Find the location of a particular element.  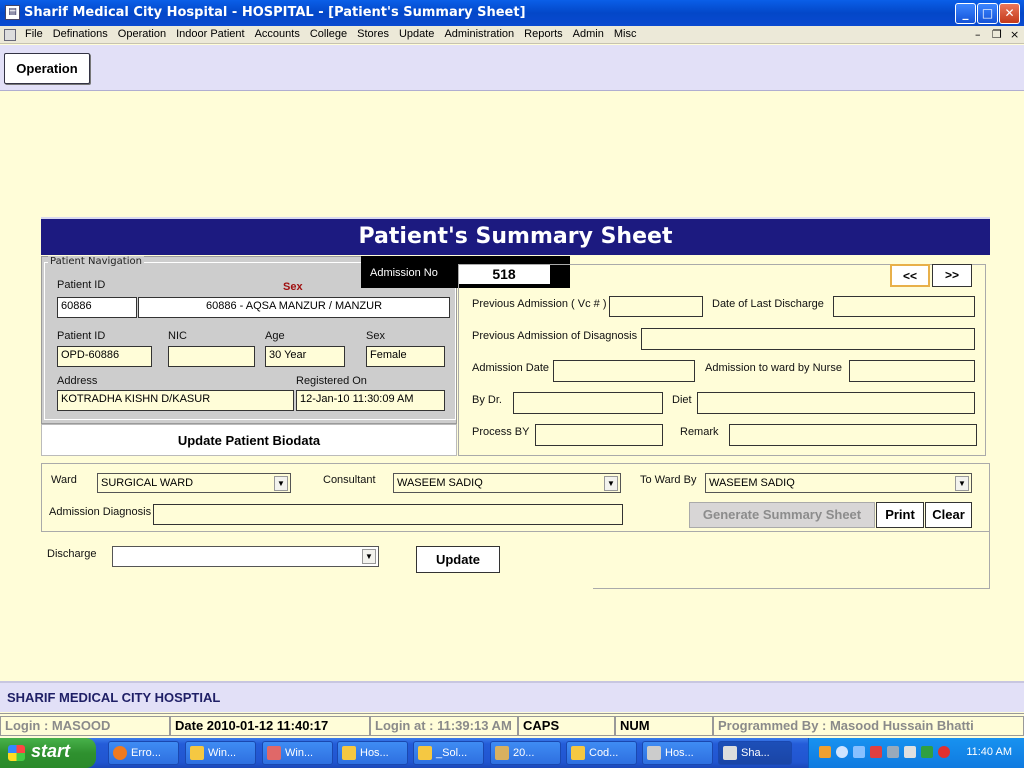

patient-id-input: 60886 is located at coordinates (97, 307).